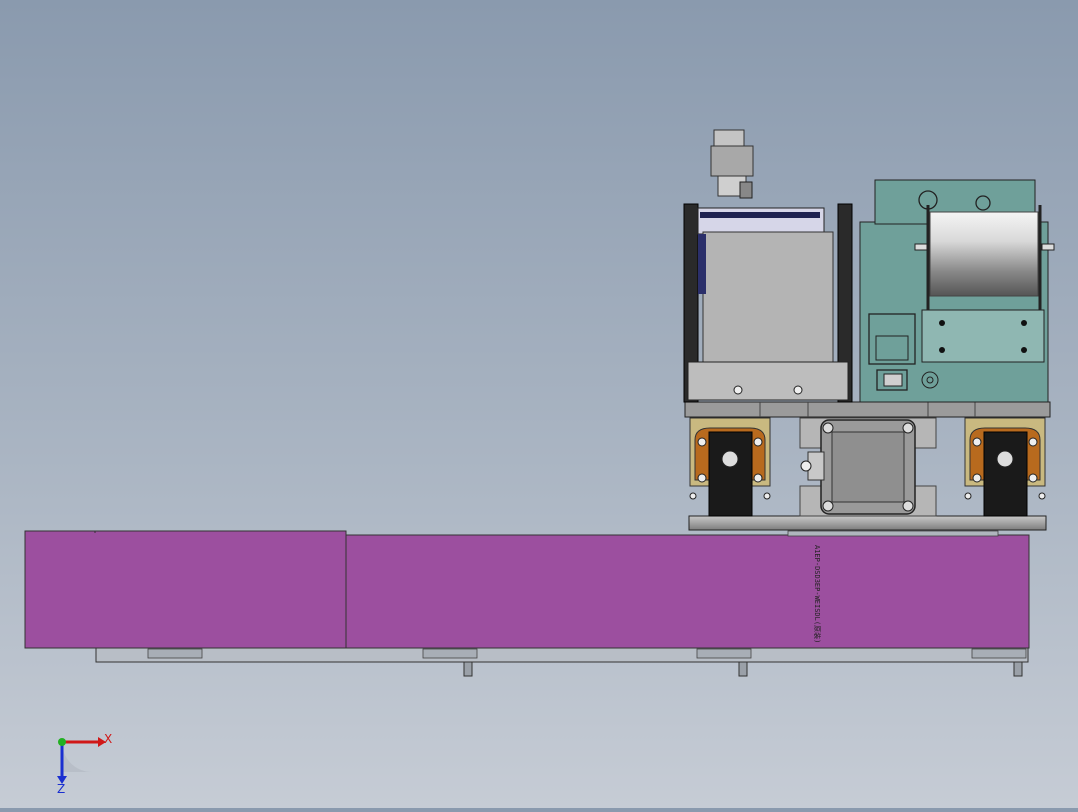 Image resolution: width=1078 pixels, height=812 pixels. Describe the element at coordinates (768, 303) in the screenshot. I see `left-frame` at that location.